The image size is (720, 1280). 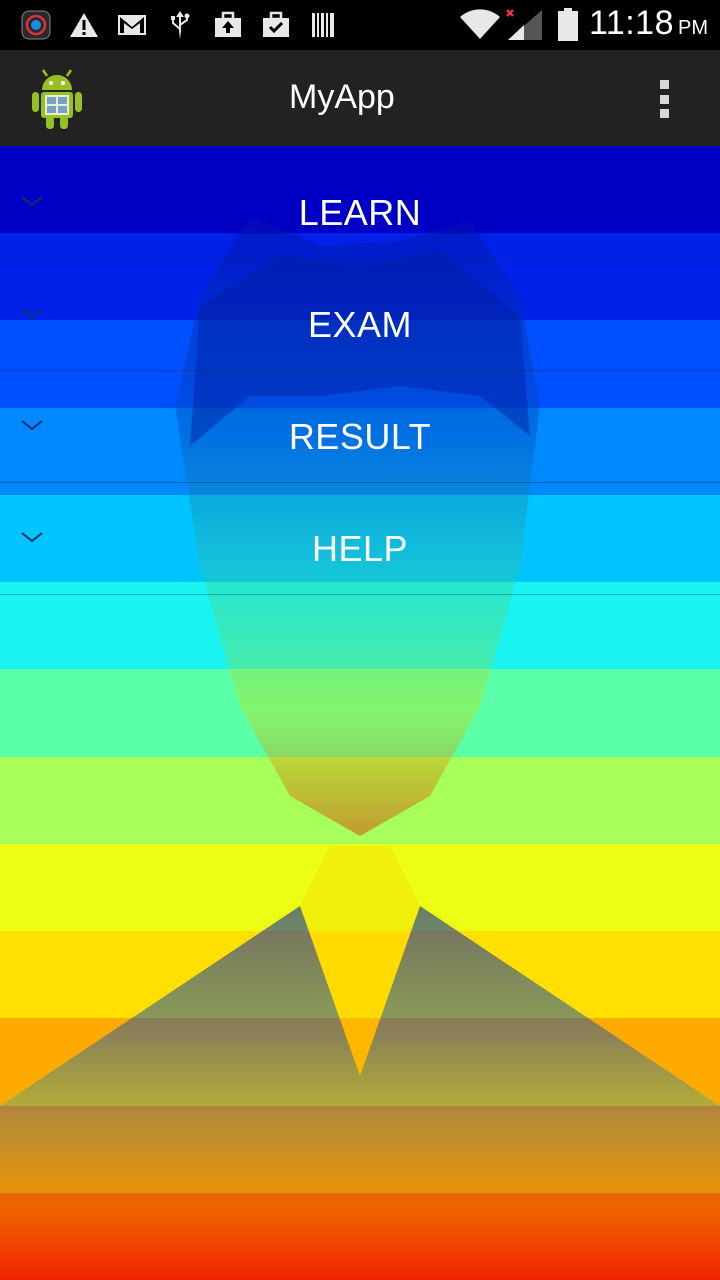 What do you see at coordinates (132, 25) in the screenshot?
I see `gmail-icon` at bounding box center [132, 25].